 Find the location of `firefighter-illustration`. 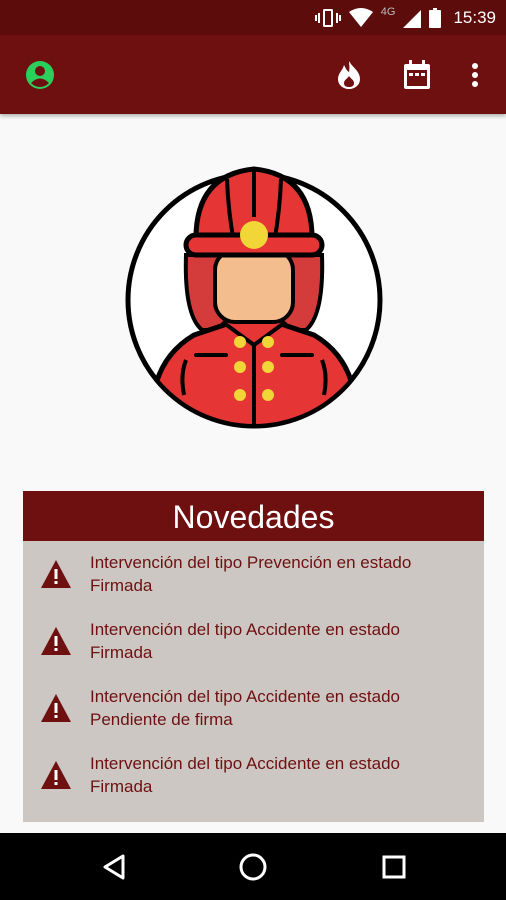

firefighter-illustration is located at coordinates (254, 297).